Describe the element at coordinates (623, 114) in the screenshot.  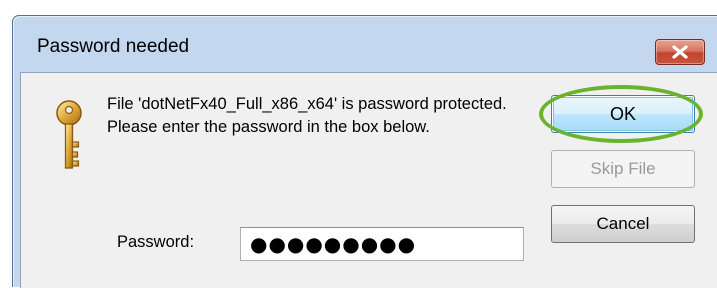
I see `ok-button: OK` at that location.